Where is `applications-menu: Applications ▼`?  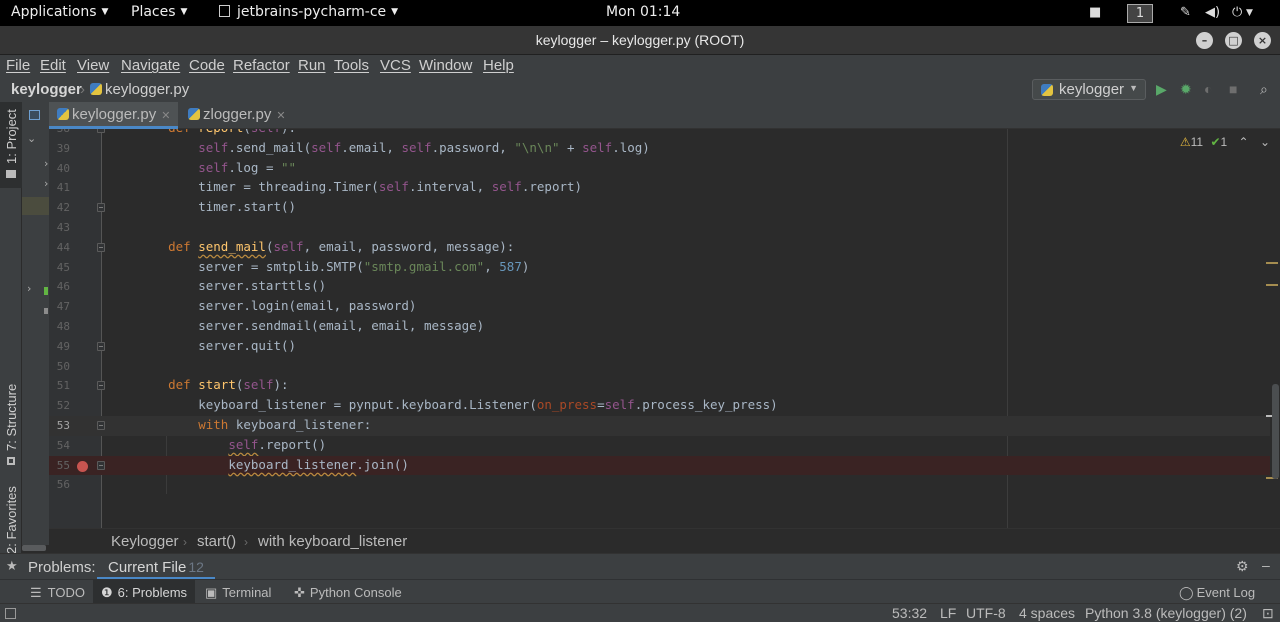
applications-menu: Applications ▼ is located at coordinates (59, 12).